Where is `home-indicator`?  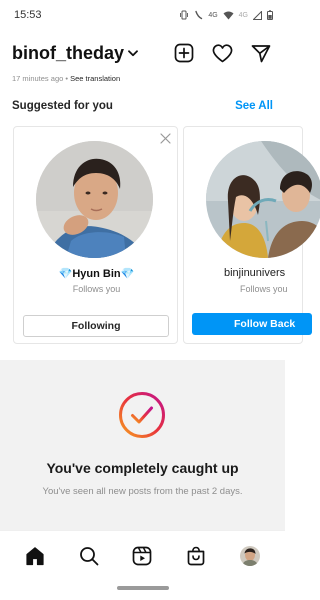 home-indicator is located at coordinates (143, 588).